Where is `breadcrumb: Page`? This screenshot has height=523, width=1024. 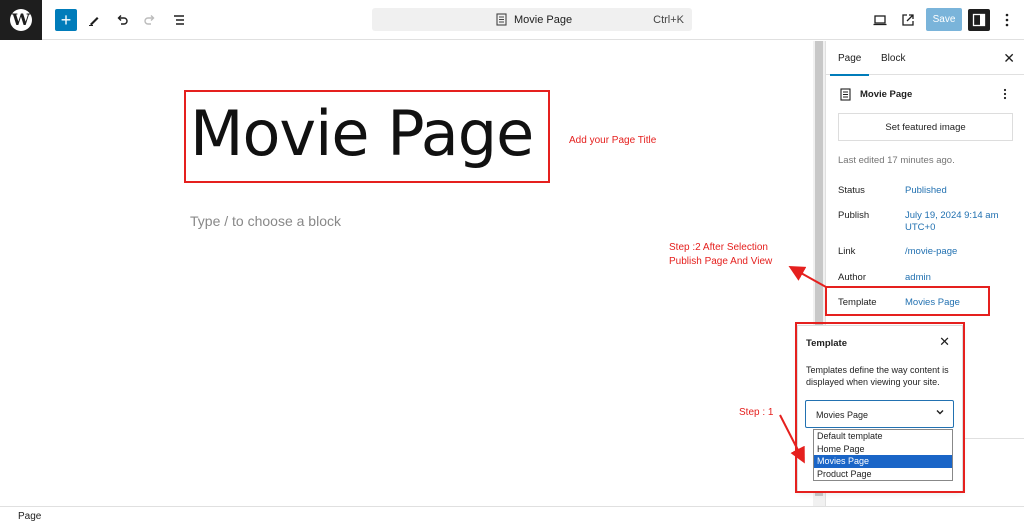 breadcrumb: Page is located at coordinates (29, 516).